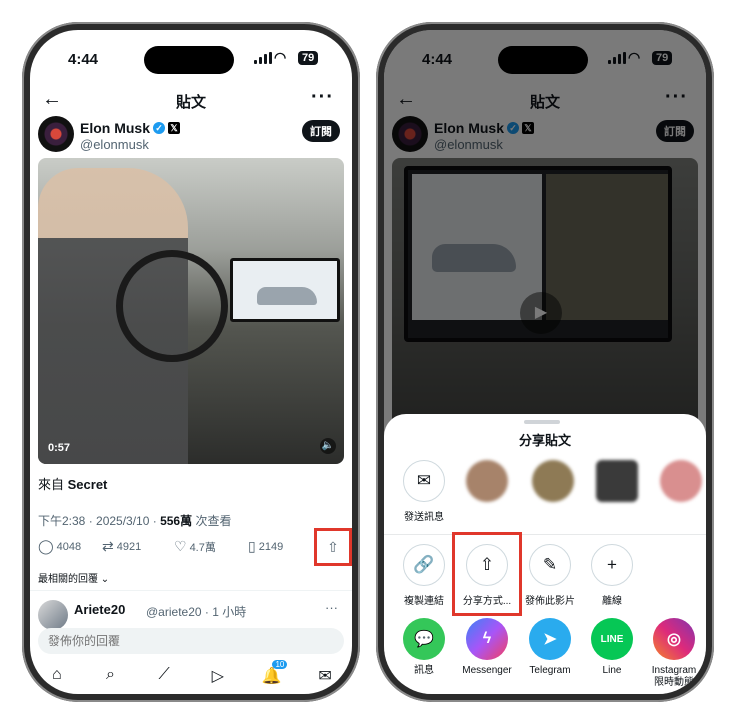 The height and width of the screenshot is (702, 742). Describe the element at coordinates (202, 547) in the screenshot. I see `like-count: 4.7萬` at that location.